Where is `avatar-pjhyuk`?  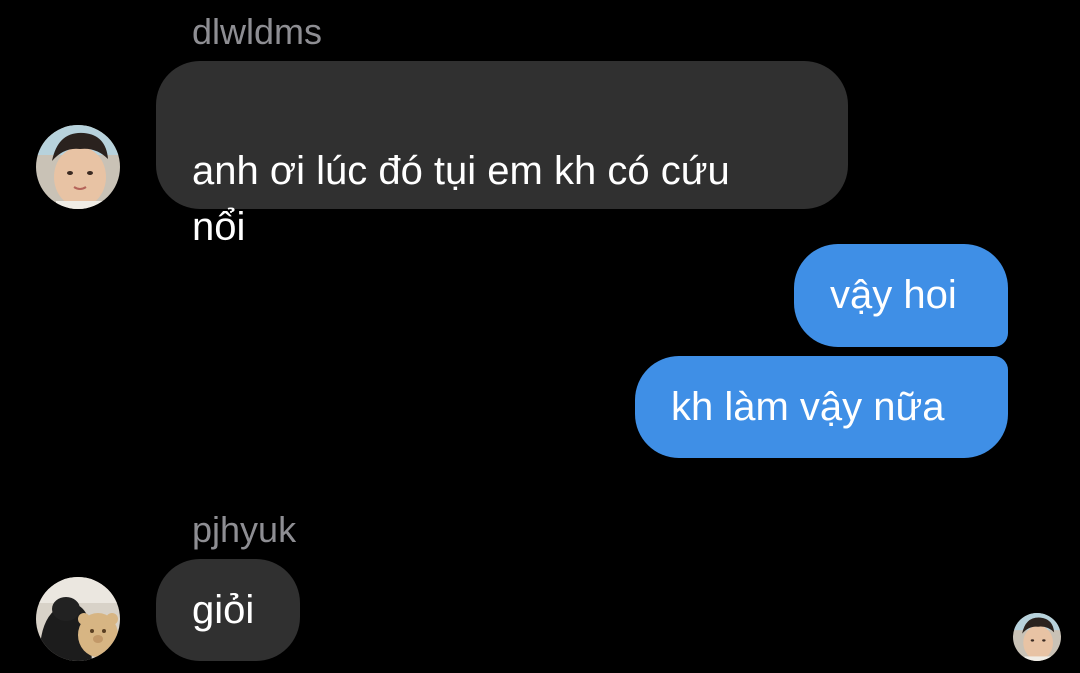
avatar-pjhyuk is located at coordinates (78, 619).